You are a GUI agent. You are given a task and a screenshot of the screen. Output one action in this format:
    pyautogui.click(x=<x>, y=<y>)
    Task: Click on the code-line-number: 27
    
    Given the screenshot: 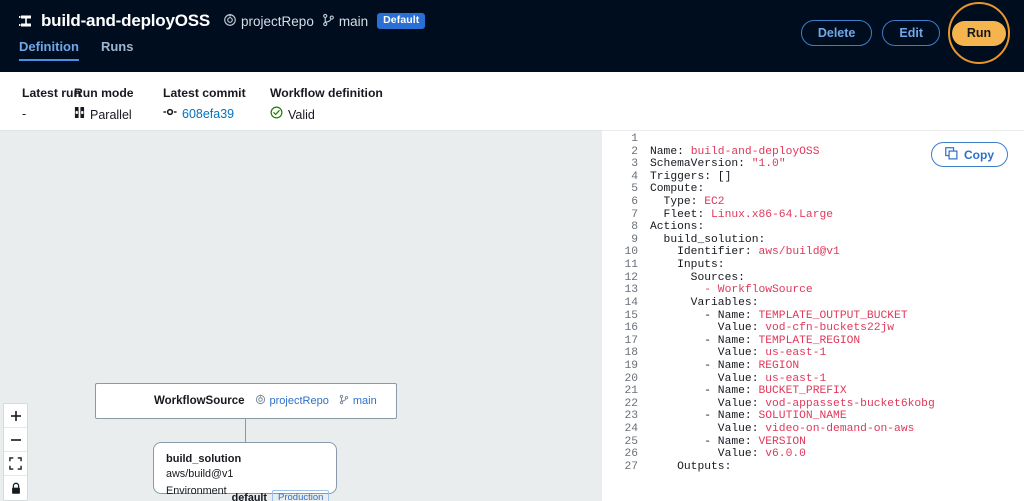 What is the action you would take?
    pyautogui.click(x=631, y=466)
    